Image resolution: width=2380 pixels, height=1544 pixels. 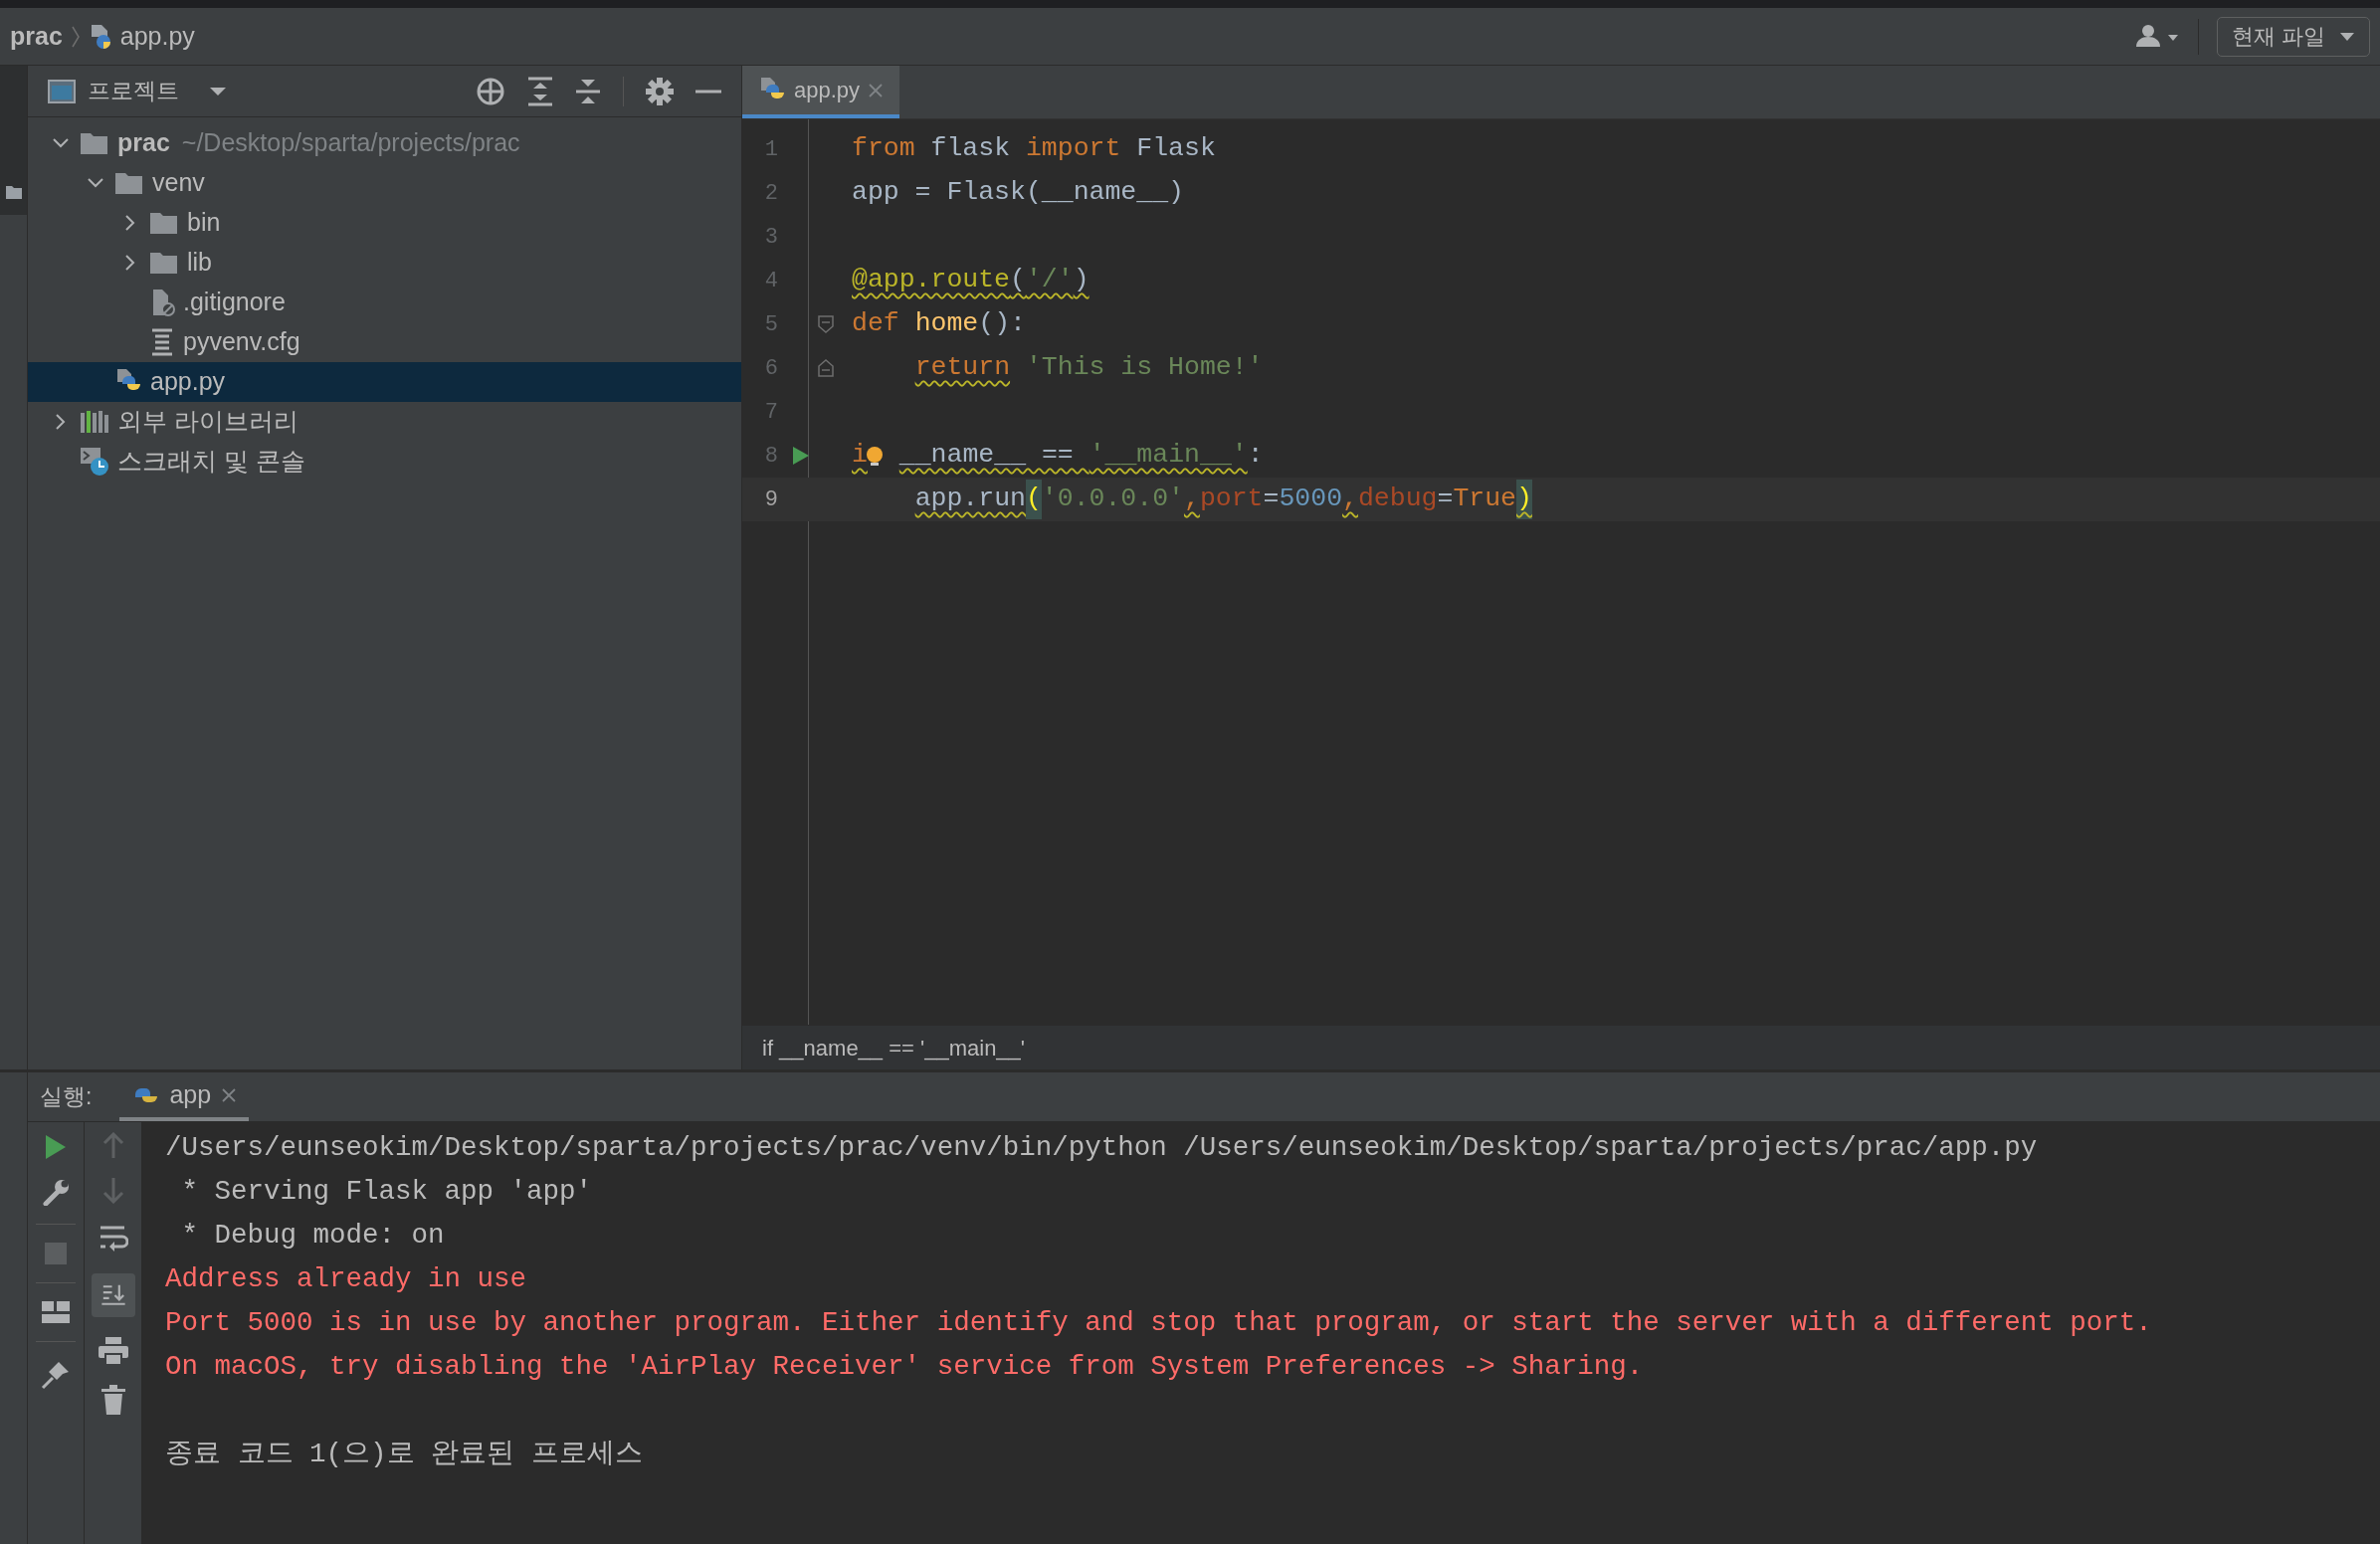 What do you see at coordinates (384, 263) in the screenshot?
I see `tree-item: lib` at bounding box center [384, 263].